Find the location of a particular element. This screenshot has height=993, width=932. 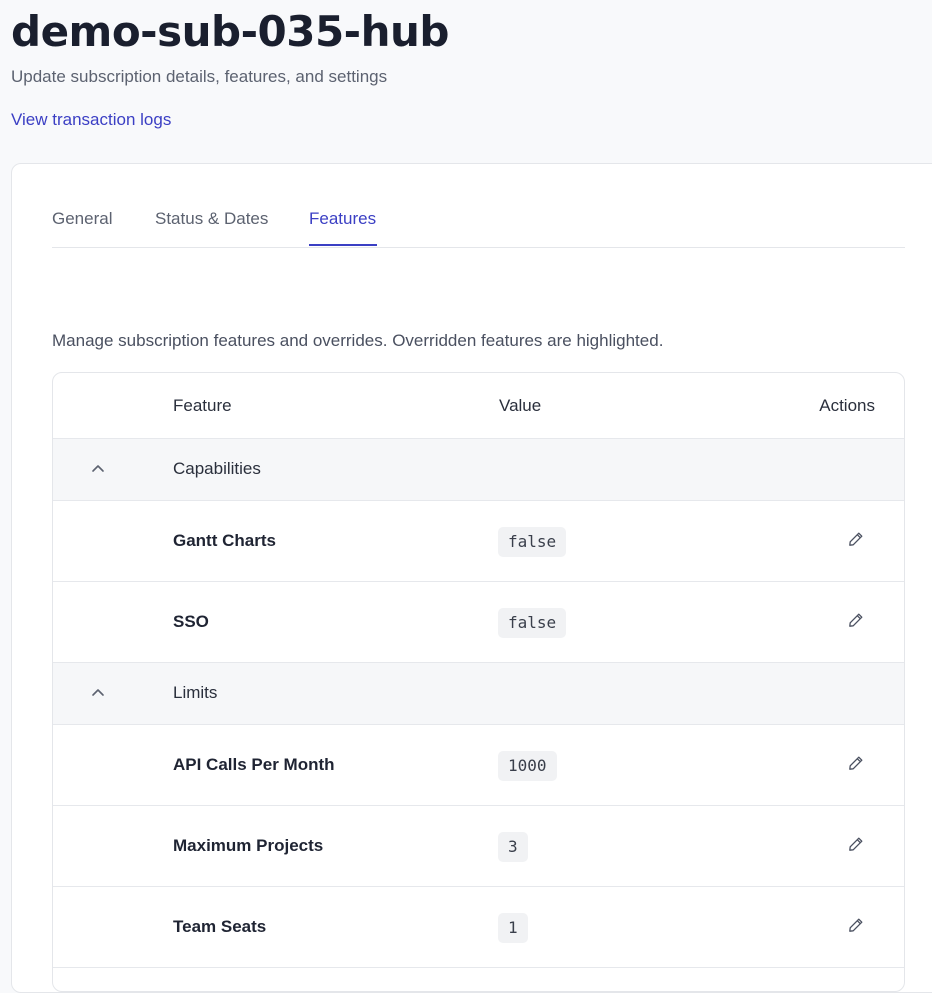

table-row: Gantt Charts false is located at coordinates (478, 541).